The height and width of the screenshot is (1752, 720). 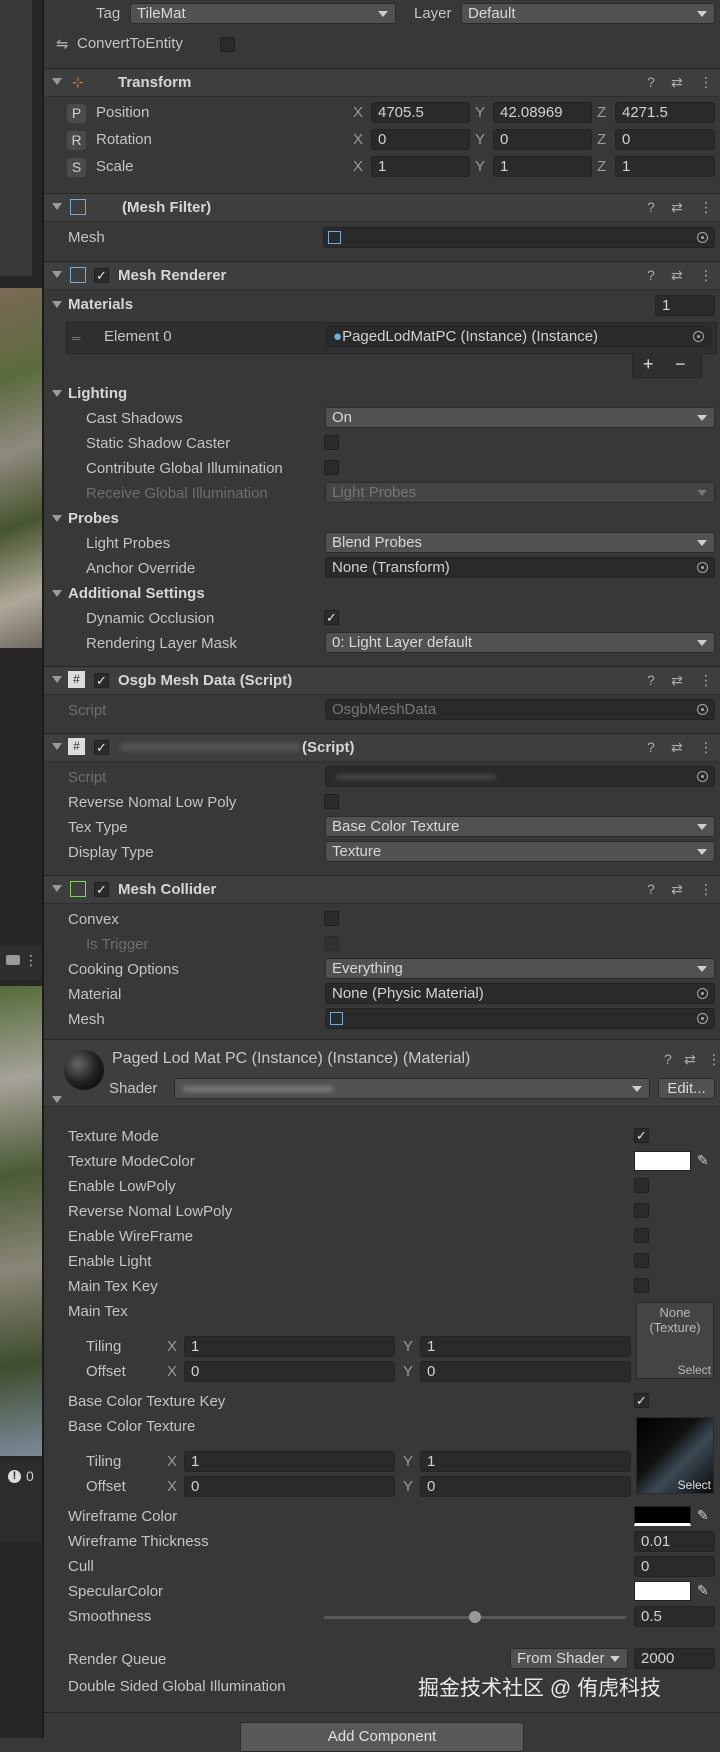 I want to click on shader-dropdown, so click(x=412, y=1088).